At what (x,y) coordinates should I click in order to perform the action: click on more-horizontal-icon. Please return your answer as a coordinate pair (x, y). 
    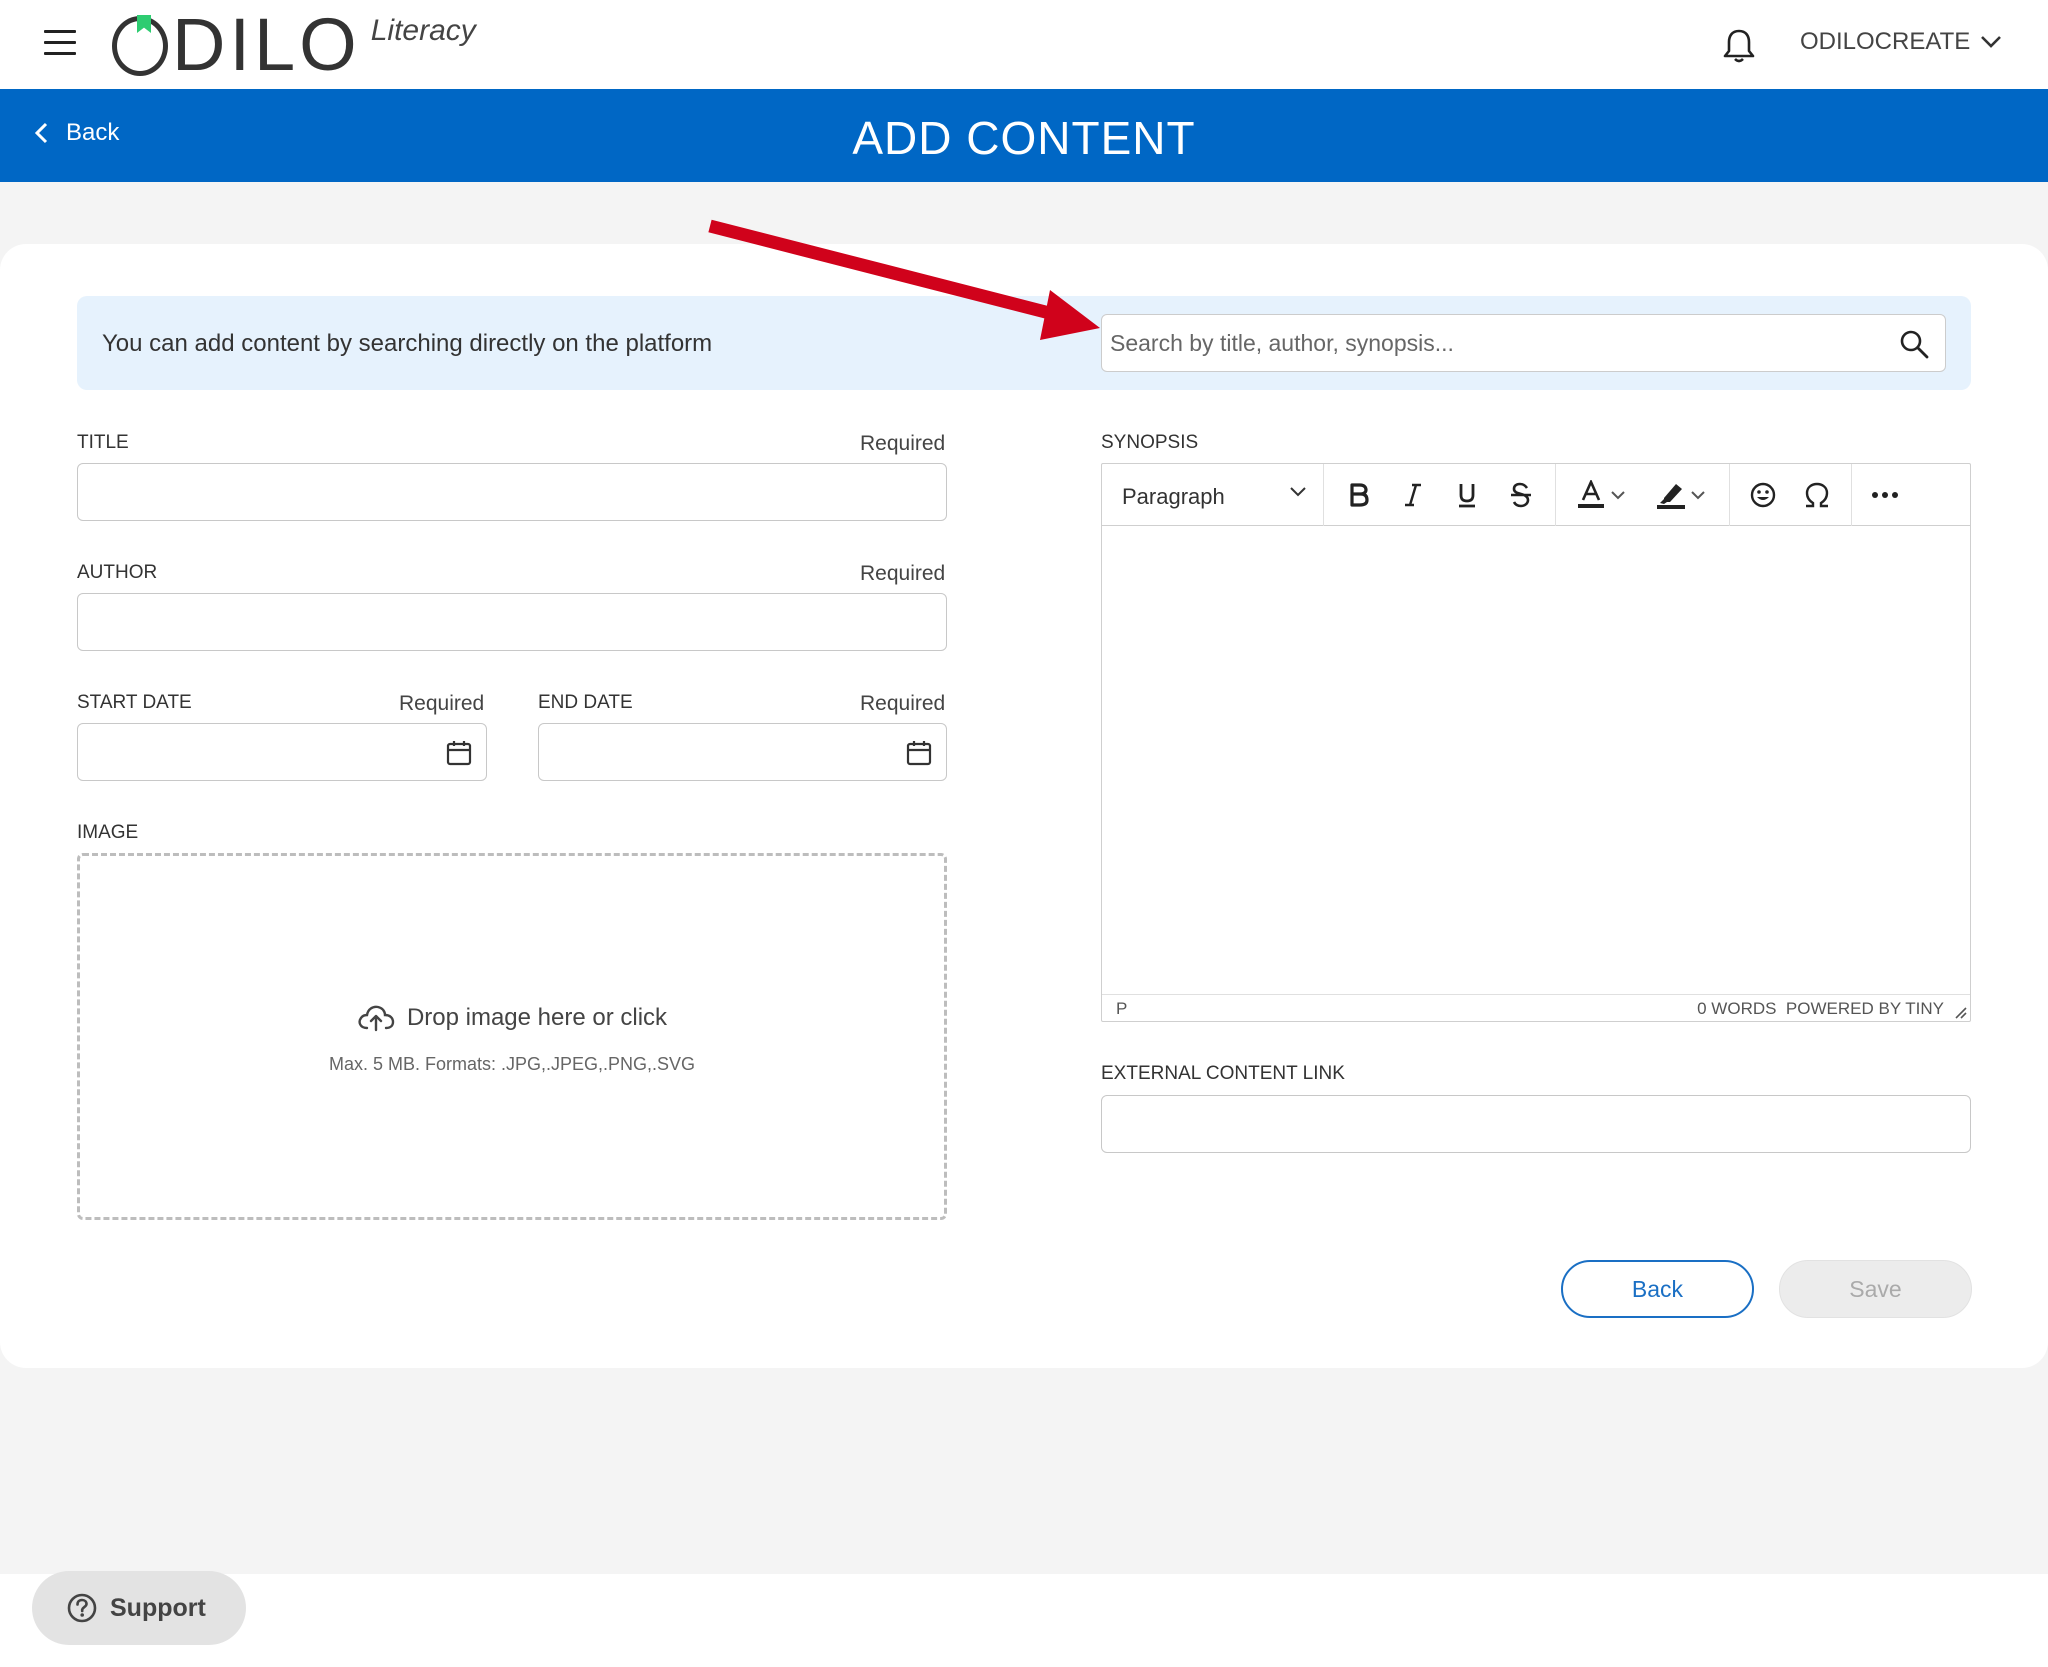
    Looking at the image, I should click on (1885, 495).